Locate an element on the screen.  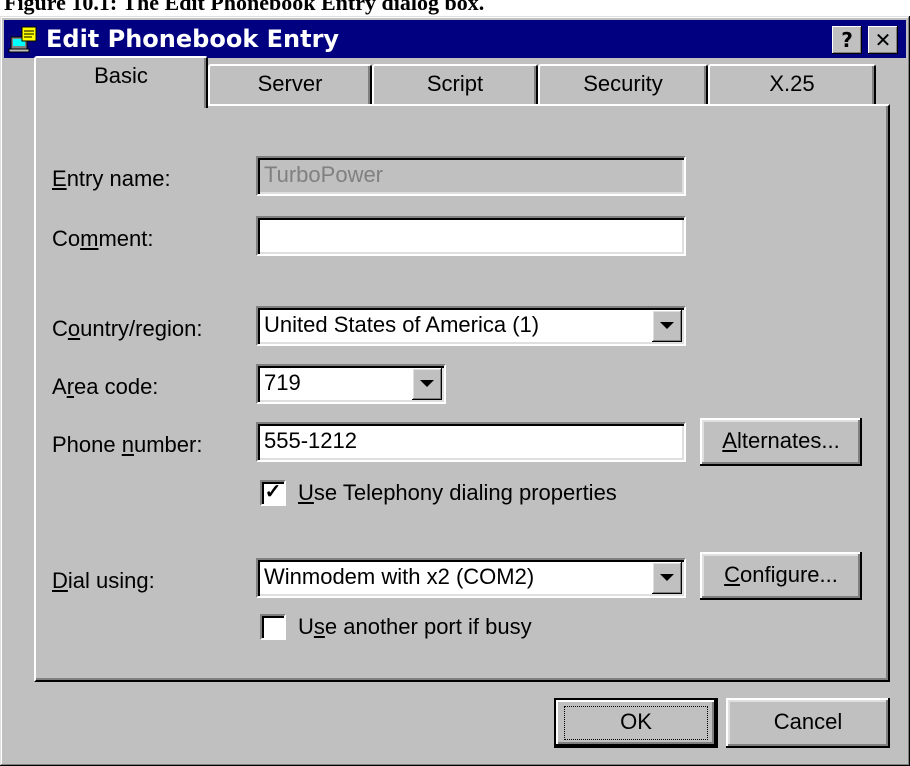
another-port-checkbox is located at coordinates (273, 627).